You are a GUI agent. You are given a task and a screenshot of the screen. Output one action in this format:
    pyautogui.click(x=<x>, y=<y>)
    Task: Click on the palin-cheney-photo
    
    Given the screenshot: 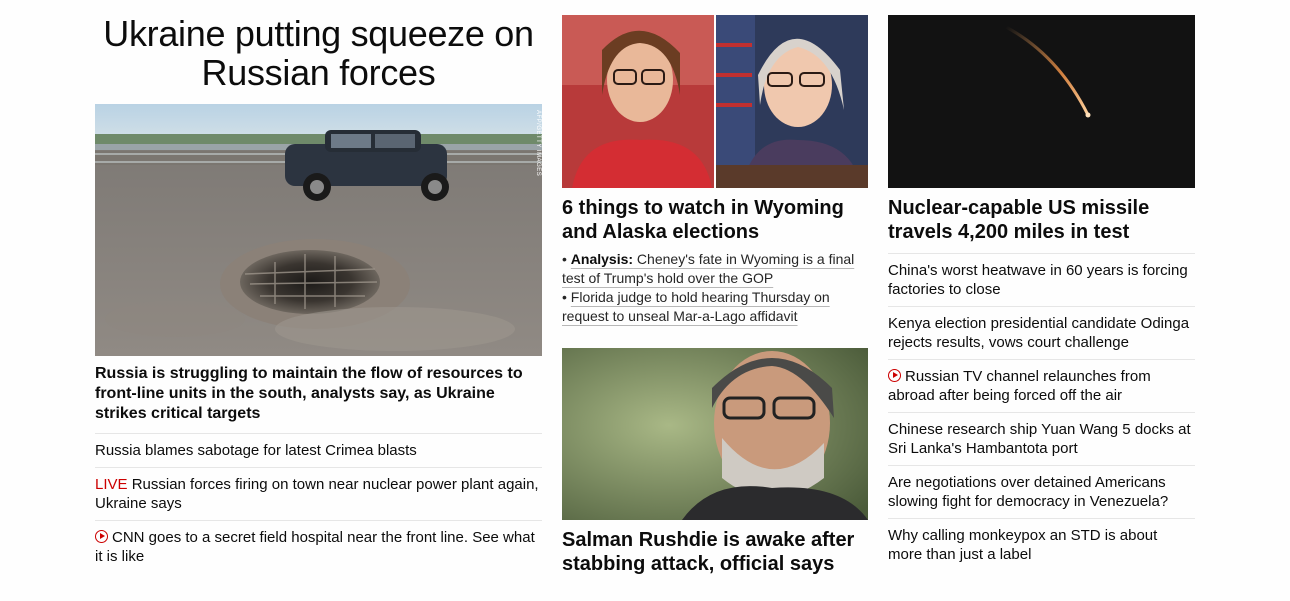 What is the action you would take?
    pyautogui.click(x=715, y=101)
    